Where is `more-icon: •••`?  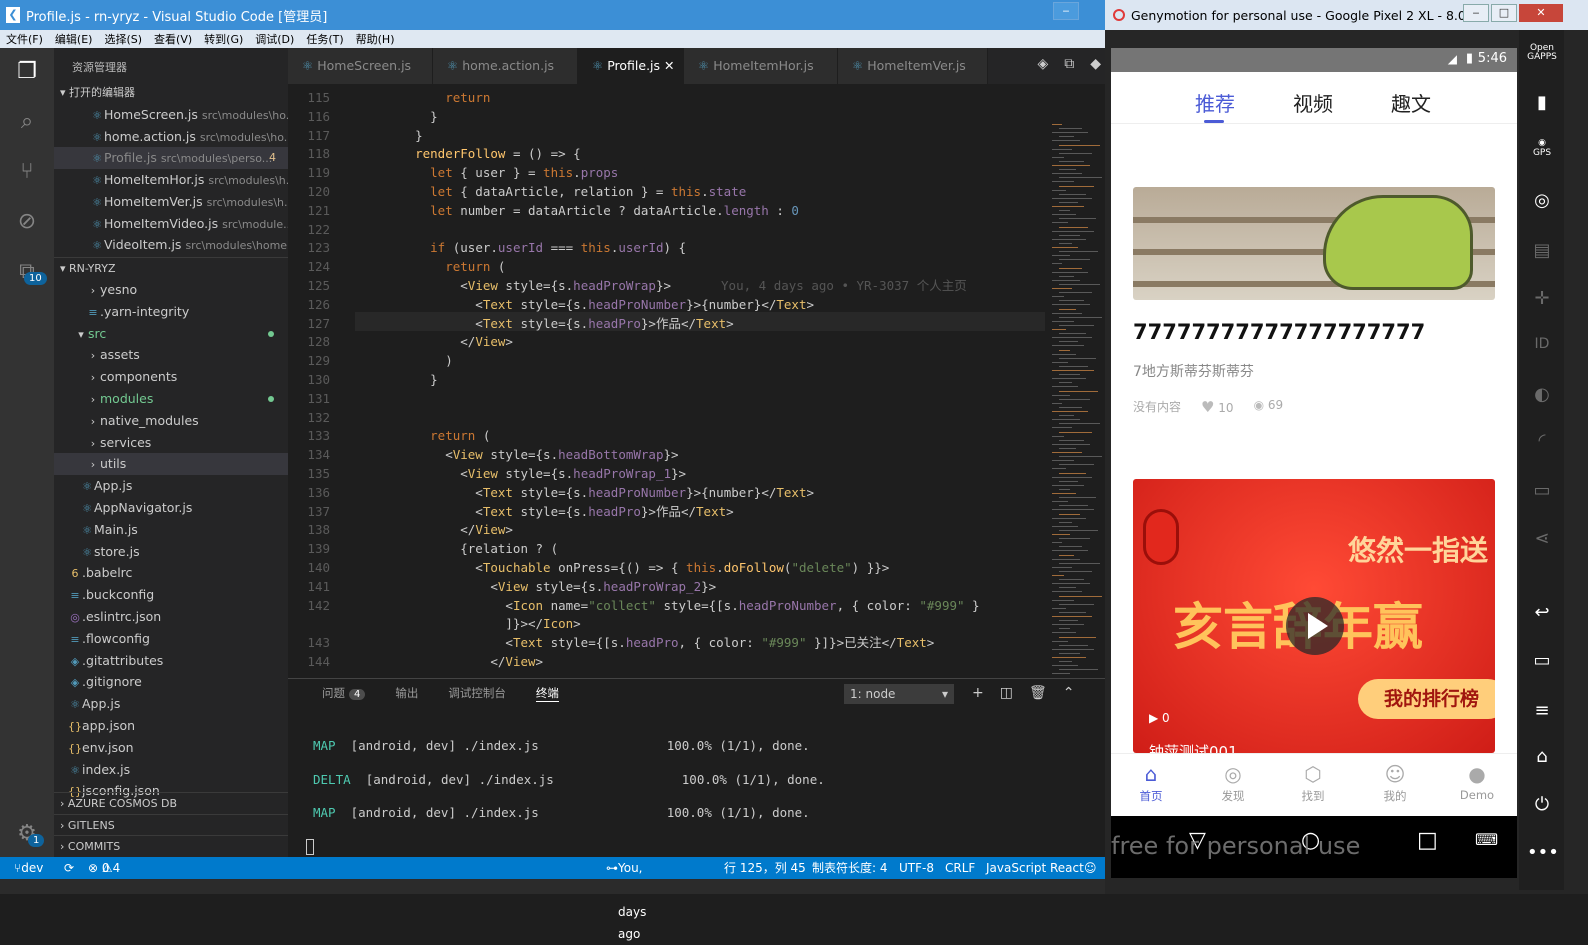 more-icon: ••• is located at coordinates (1543, 852).